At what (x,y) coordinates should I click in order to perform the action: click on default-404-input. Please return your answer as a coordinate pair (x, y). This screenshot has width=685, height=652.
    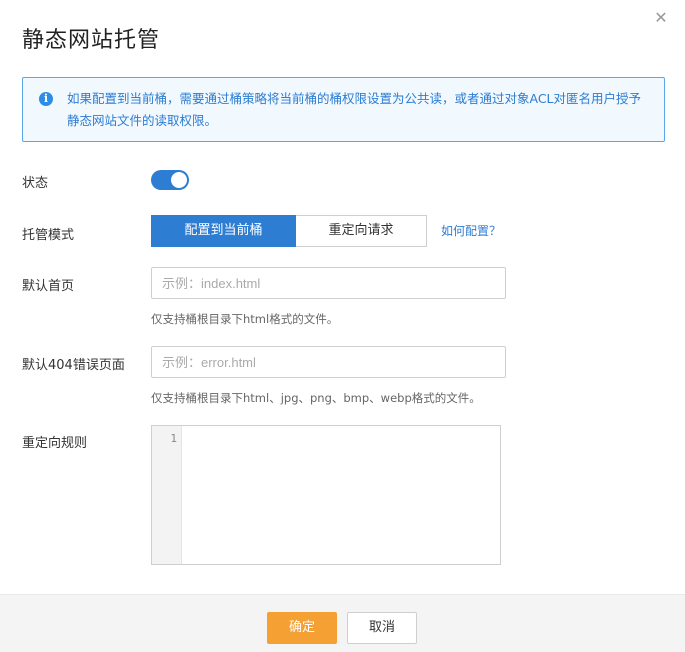
    Looking at the image, I should click on (328, 362).